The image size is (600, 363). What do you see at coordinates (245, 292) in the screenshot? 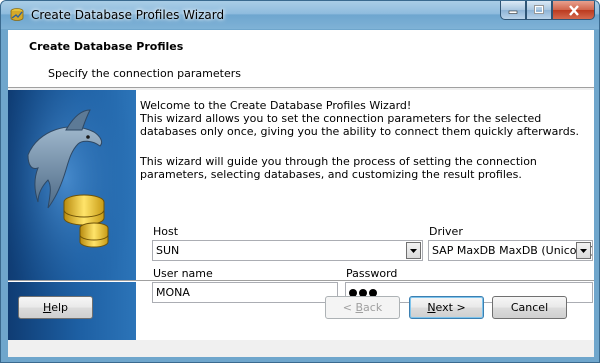
I see `username-input: MONA` at bounding box center [245, 292].